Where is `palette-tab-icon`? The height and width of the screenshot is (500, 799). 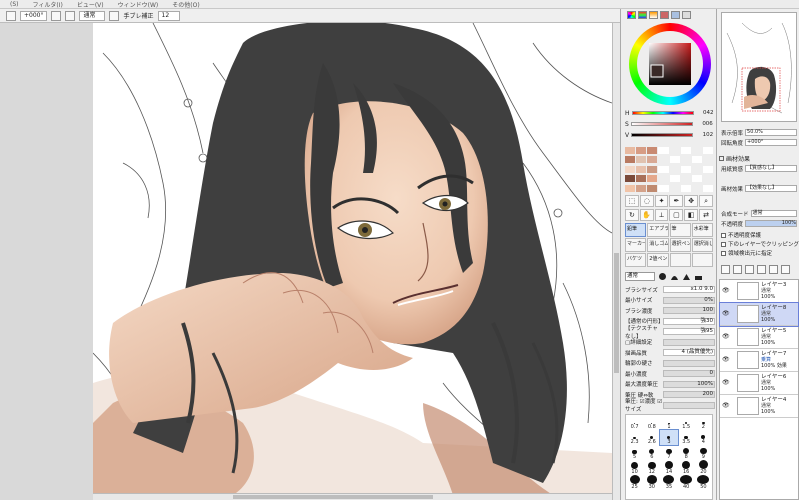
palette-tab-icon is located at coordinates (664, 15).